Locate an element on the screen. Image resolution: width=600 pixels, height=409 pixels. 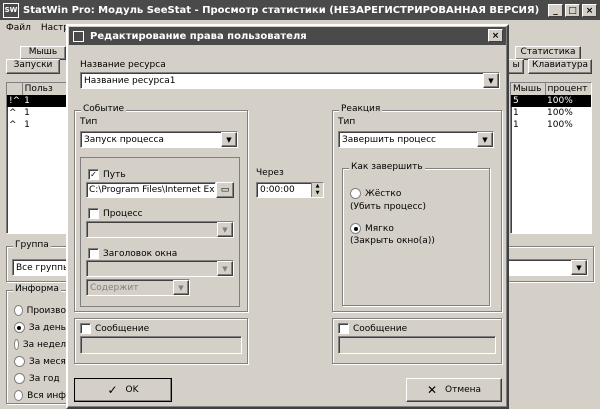
browse-folder-icon: ▭ is located at coordinates (225, 190).